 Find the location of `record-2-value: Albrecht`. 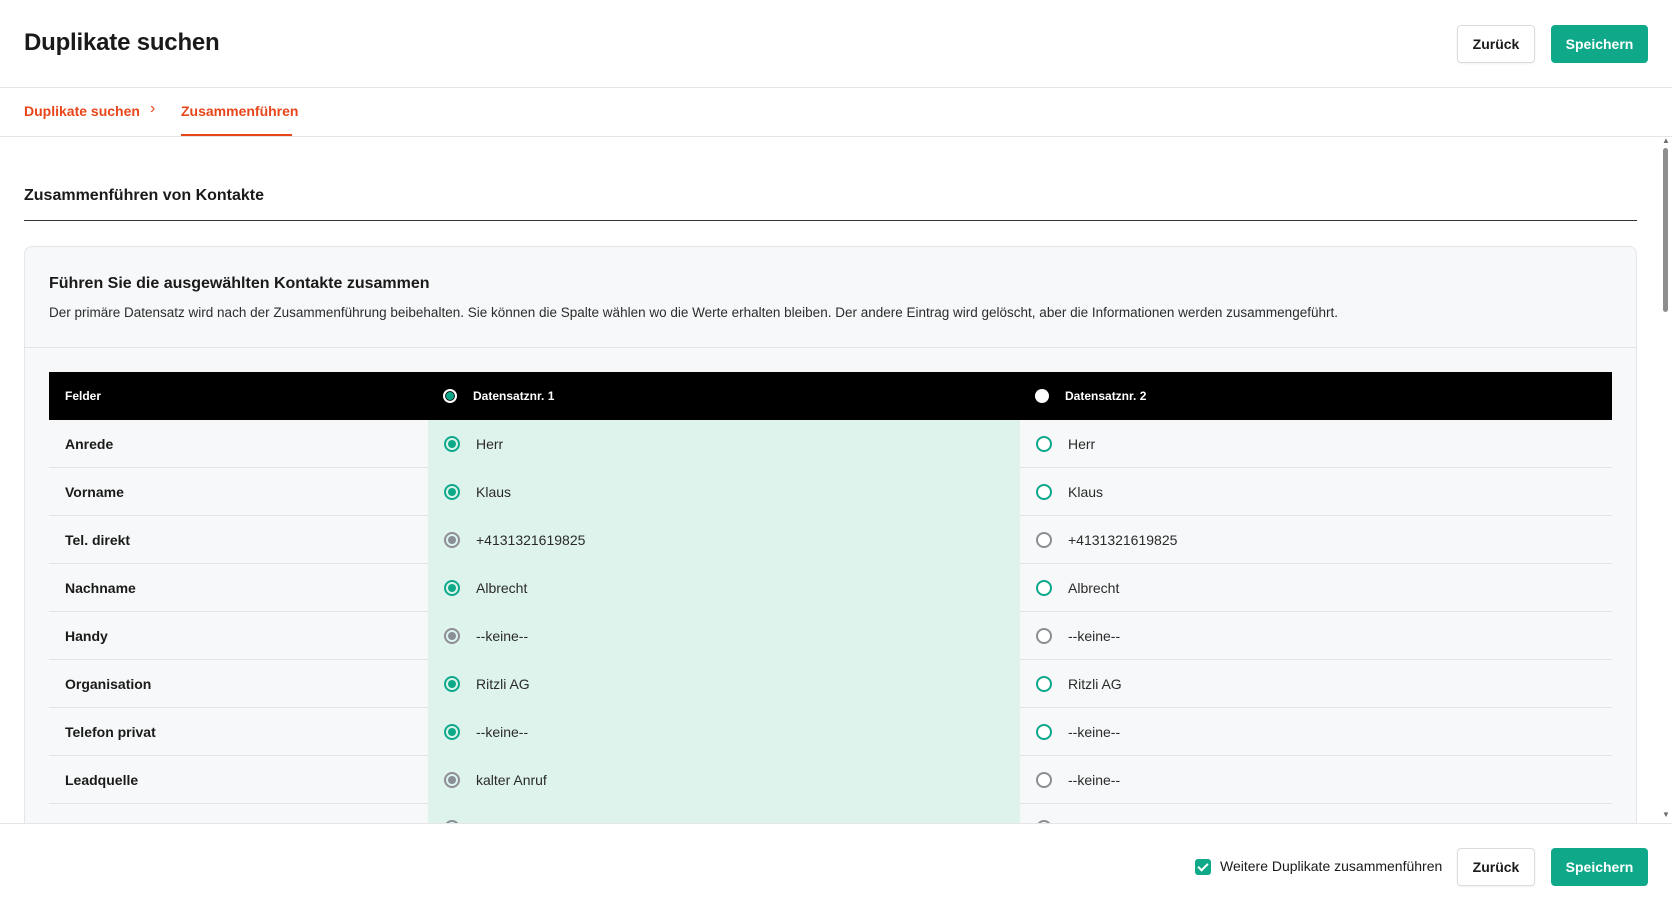

record-2-value: Albrecht is located at coordinates (1094, 588).